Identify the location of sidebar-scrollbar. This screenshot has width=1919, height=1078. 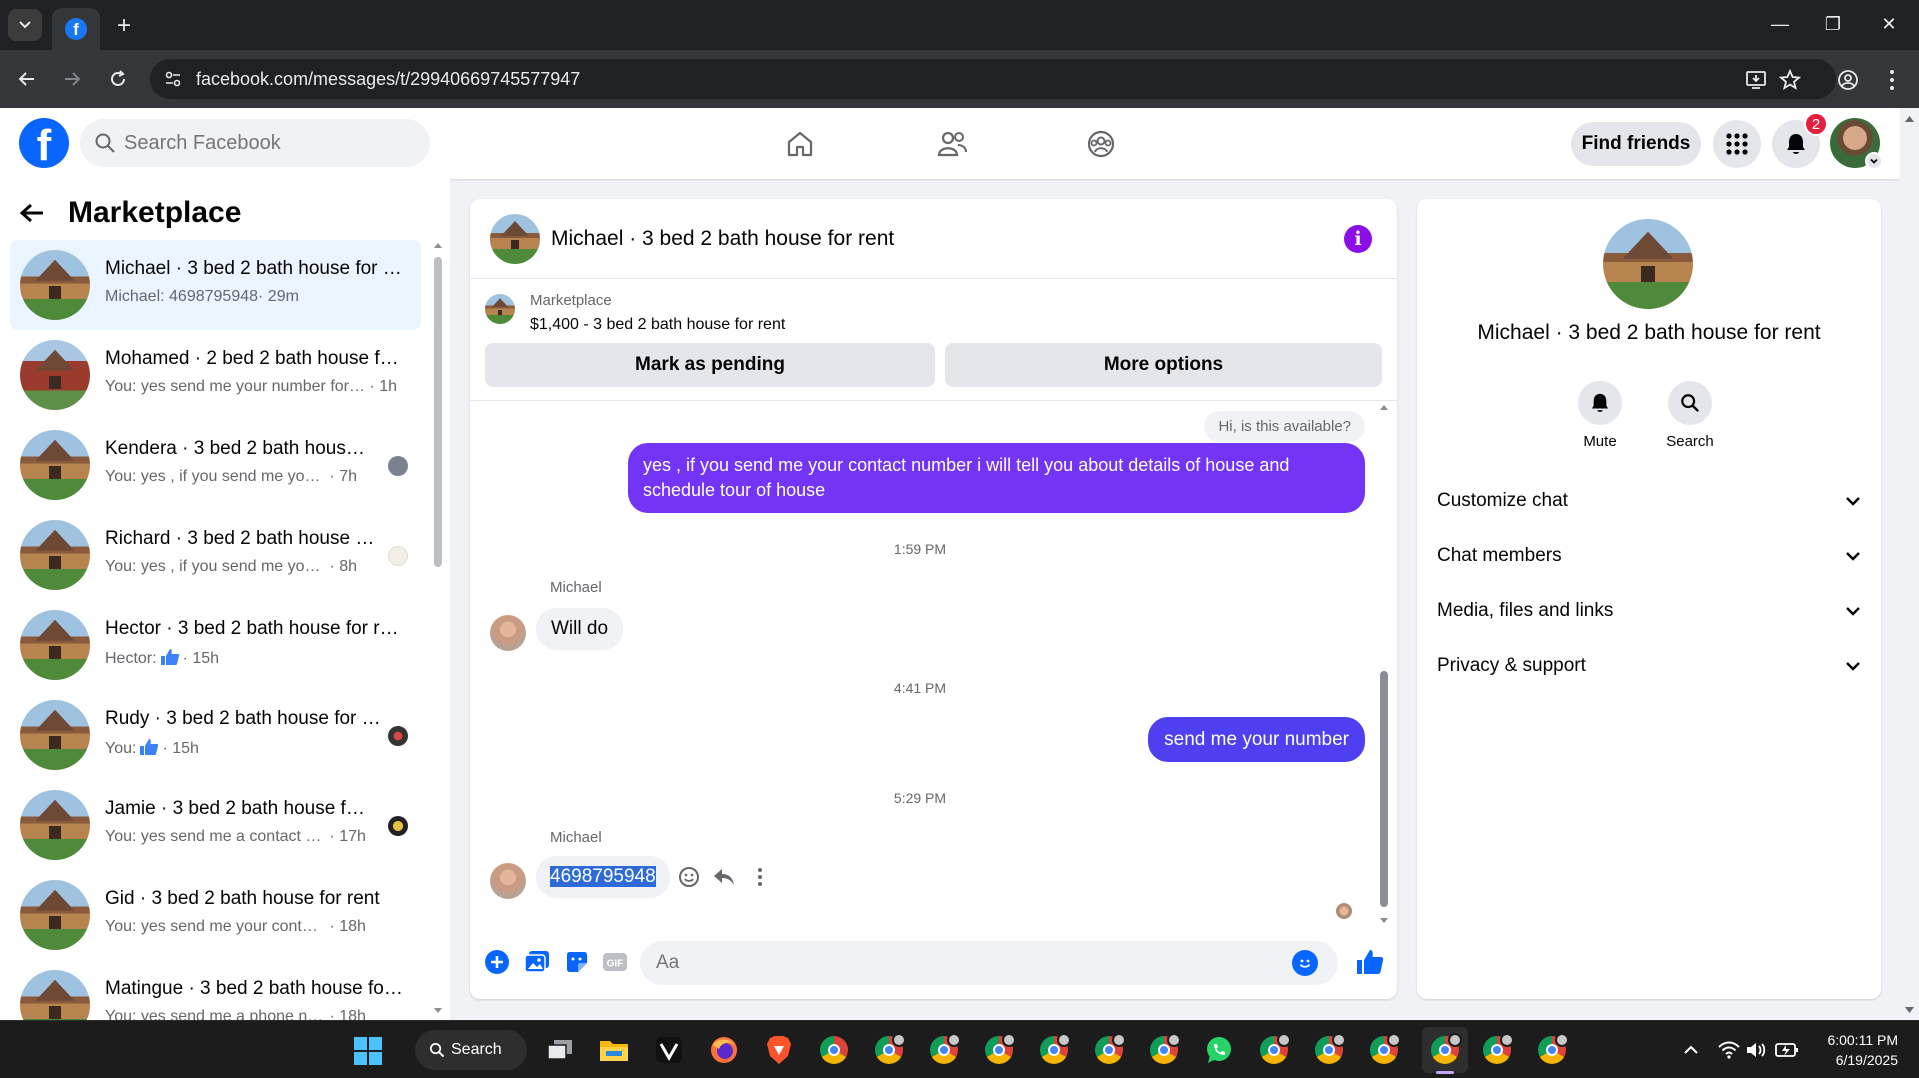
(438, 629).